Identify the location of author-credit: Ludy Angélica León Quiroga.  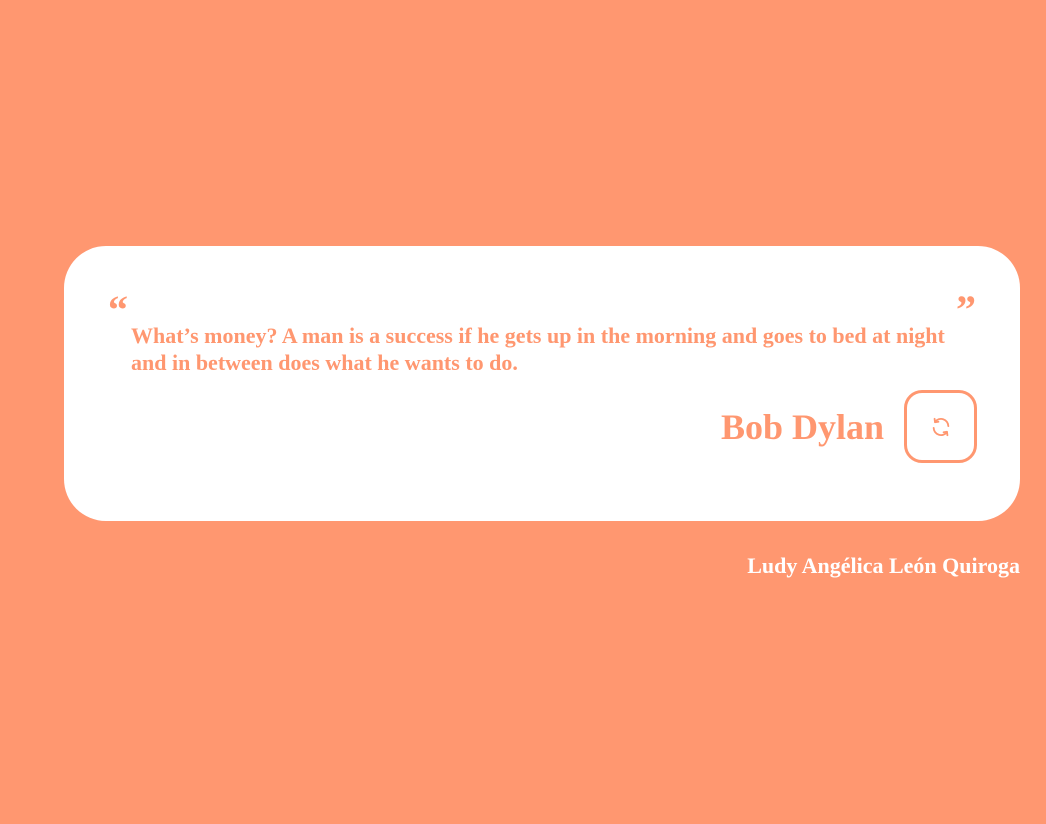
(883, 565).